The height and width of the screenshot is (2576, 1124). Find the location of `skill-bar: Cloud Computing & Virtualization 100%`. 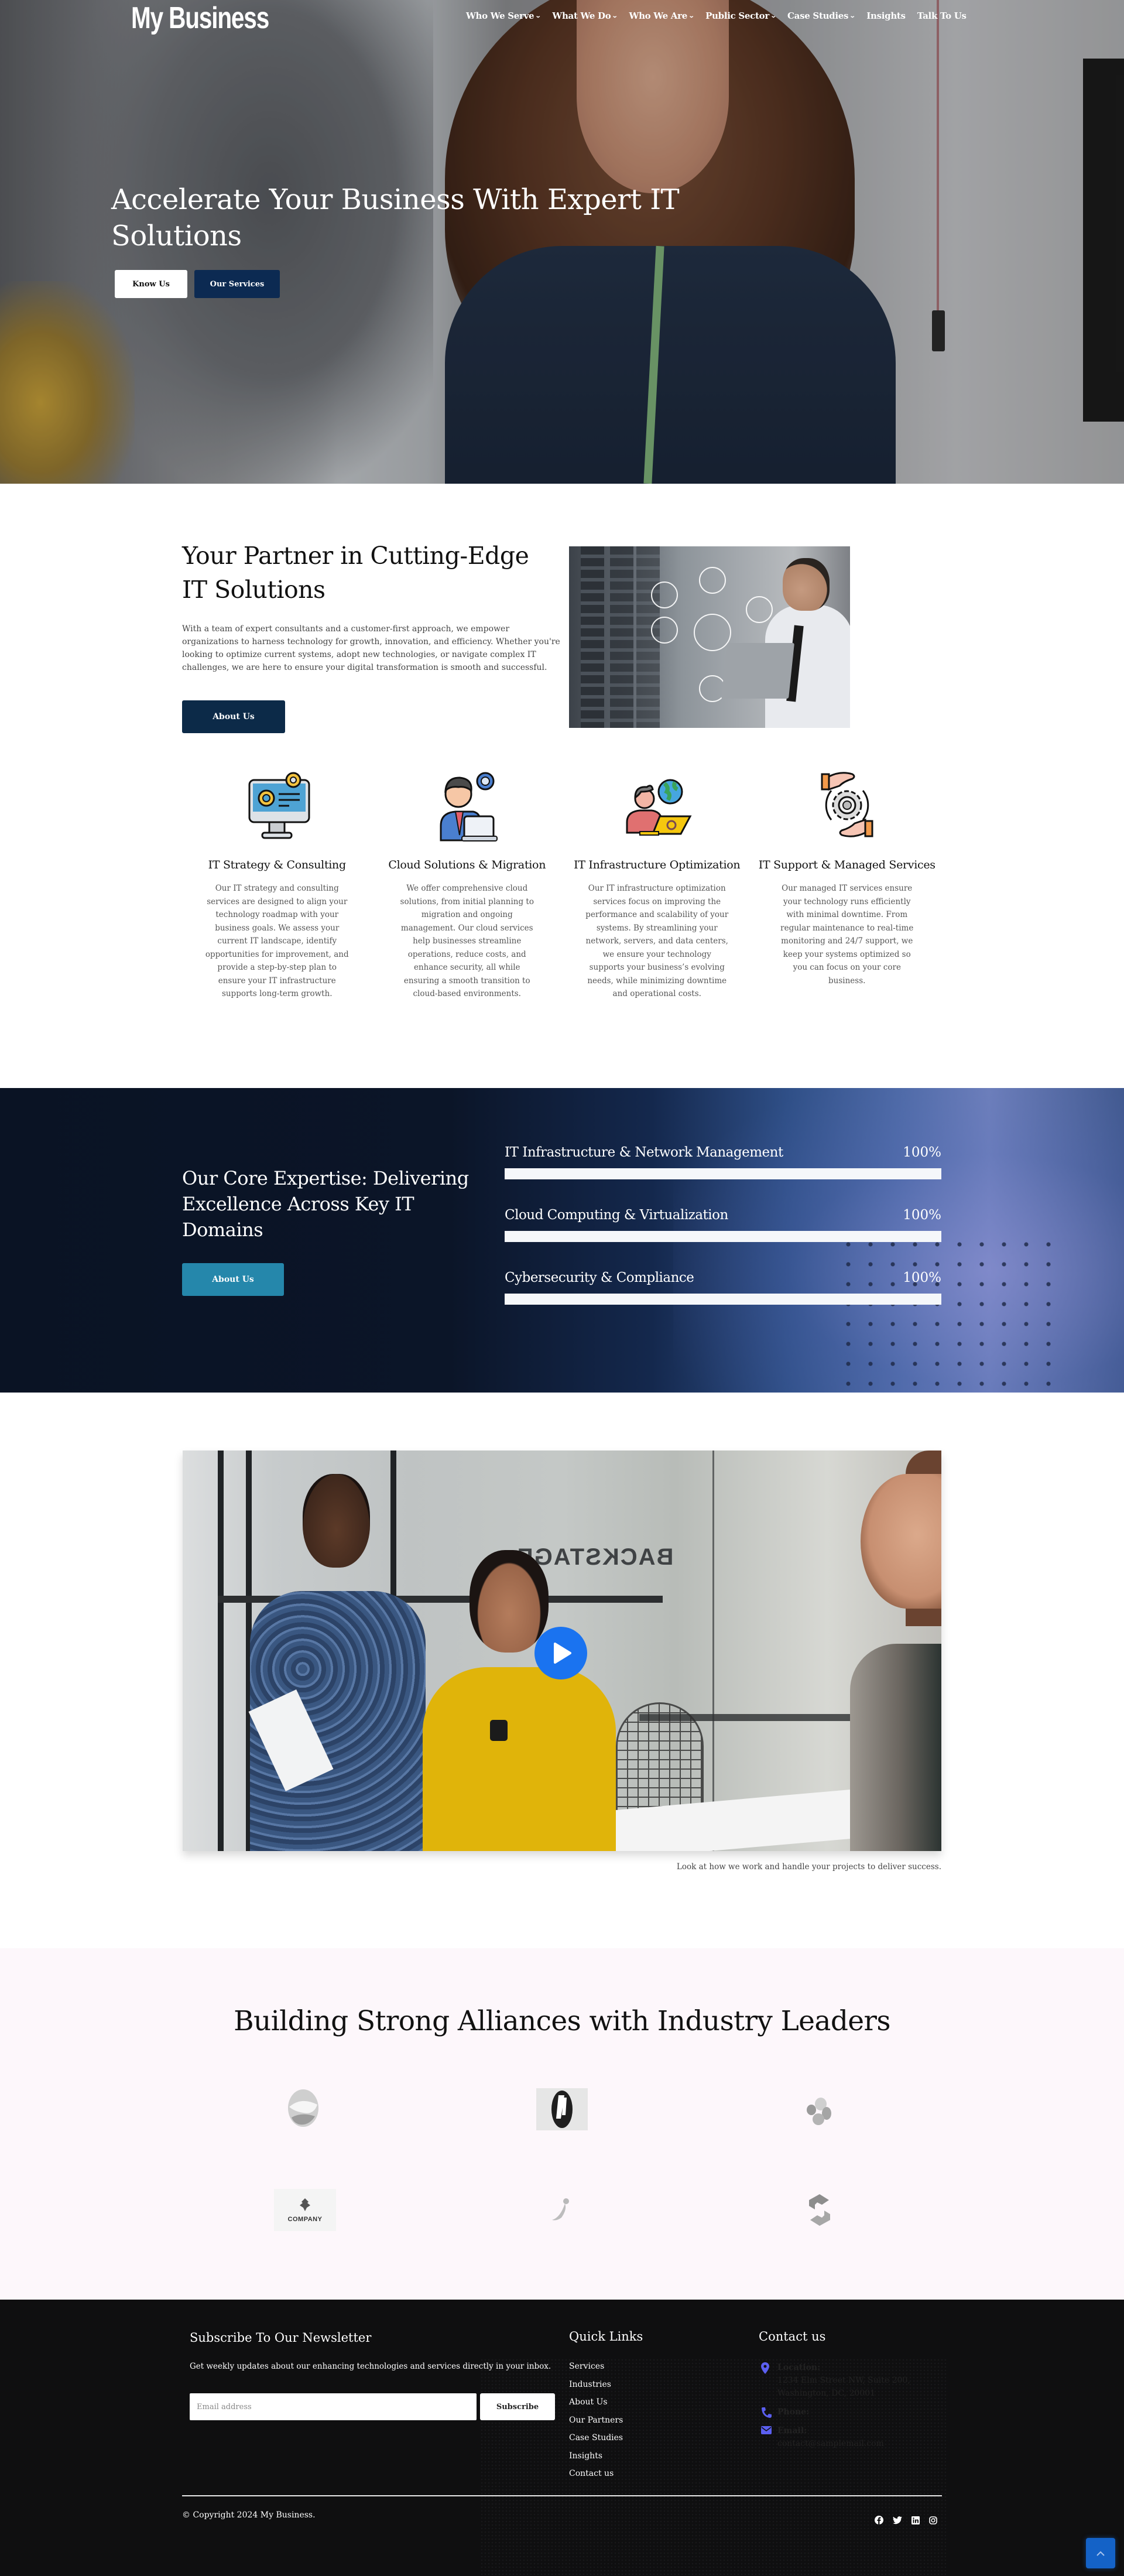

skill-bar: Cloud Computing & Virtualization 100% is located at coordinates (723, 1238).